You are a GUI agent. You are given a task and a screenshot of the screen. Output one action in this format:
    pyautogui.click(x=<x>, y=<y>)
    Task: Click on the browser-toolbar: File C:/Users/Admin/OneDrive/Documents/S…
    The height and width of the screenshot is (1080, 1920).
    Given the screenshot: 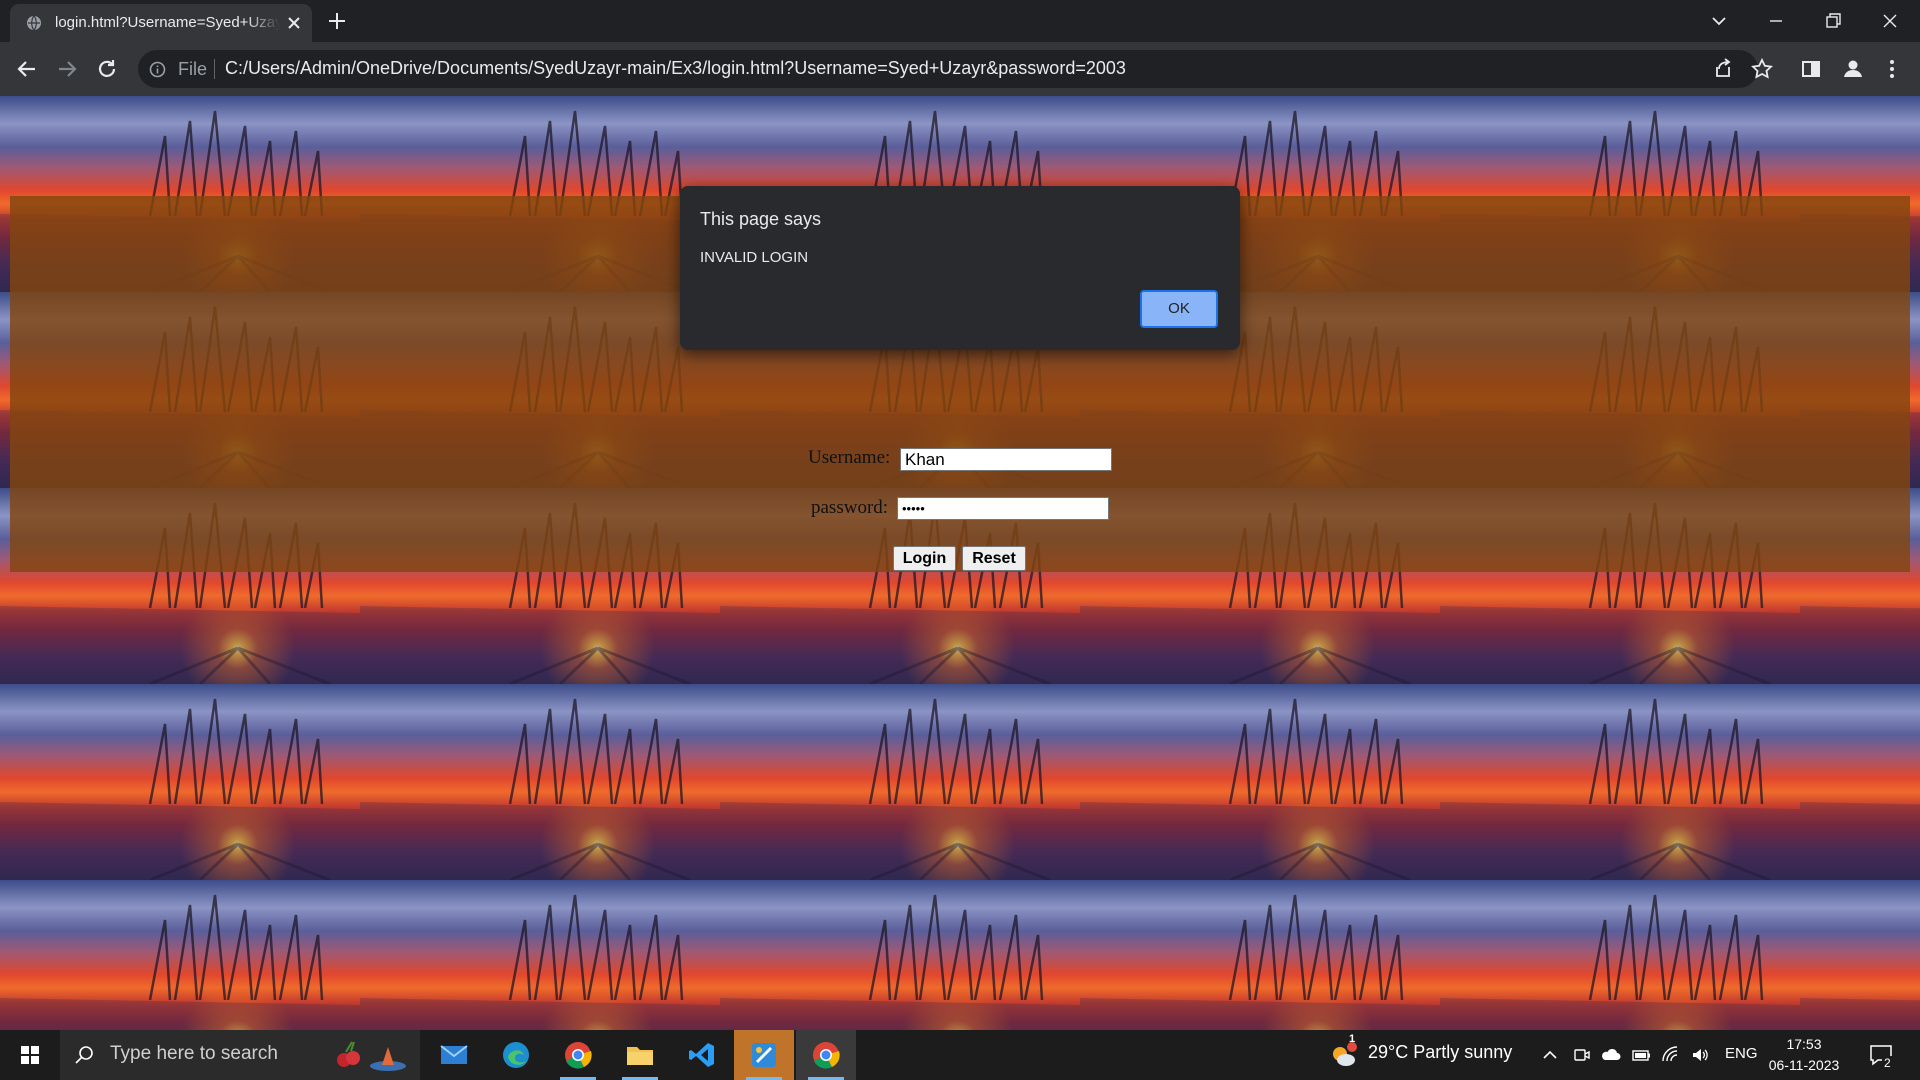 What is the action you would take?
    pyautogui.click(x=960, y=69)
    